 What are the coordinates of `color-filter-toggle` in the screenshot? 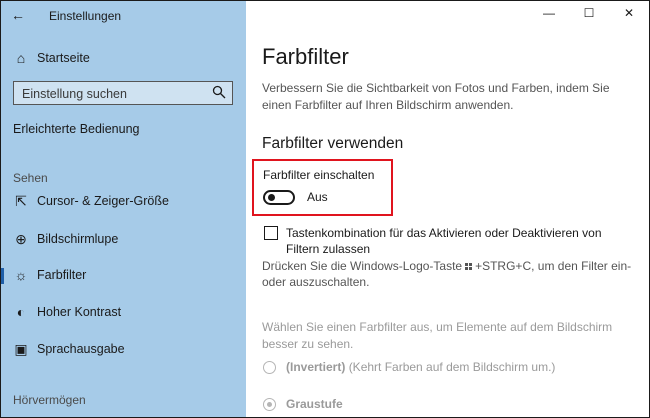 It's located at (279, 197).